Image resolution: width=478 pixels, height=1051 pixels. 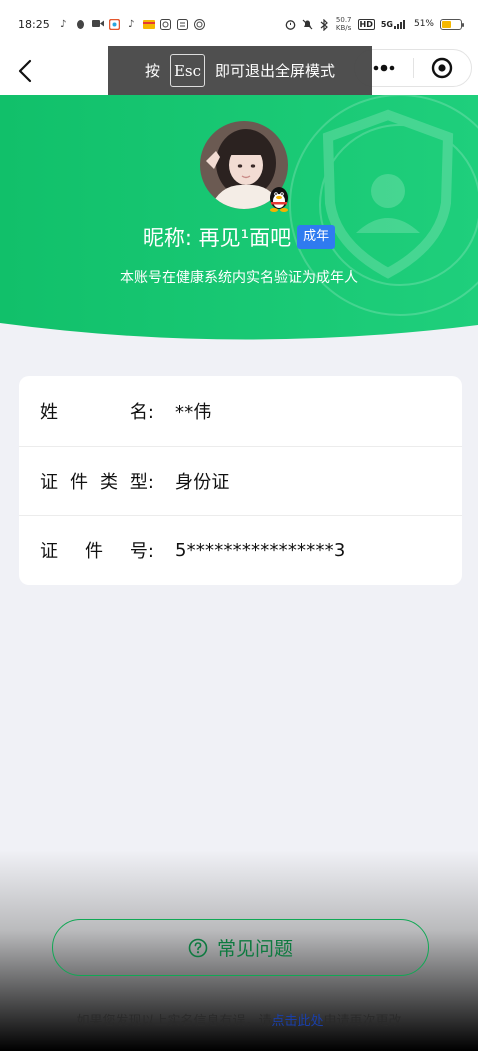 What do you see at coordinates (152, 71) in the screenshot?
I see `toast-prefix: 按` at bounding box center [152, 71].